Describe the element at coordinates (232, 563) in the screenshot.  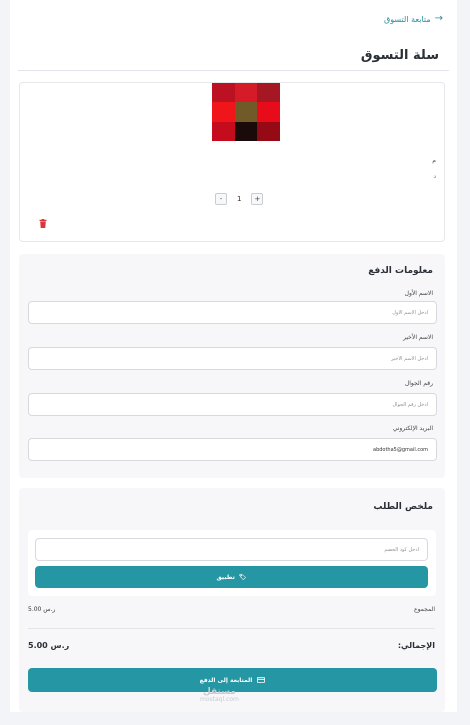
I see `coupon-box: 🏷 تطبيق` at that location.